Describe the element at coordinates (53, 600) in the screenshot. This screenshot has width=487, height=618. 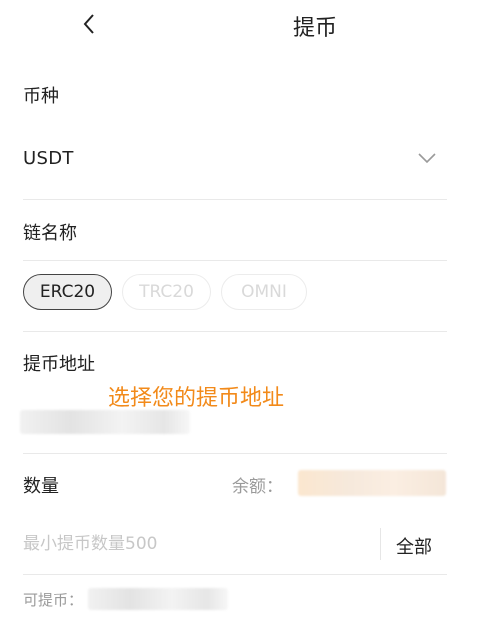
I see `available-label: 可提币：` at that location.